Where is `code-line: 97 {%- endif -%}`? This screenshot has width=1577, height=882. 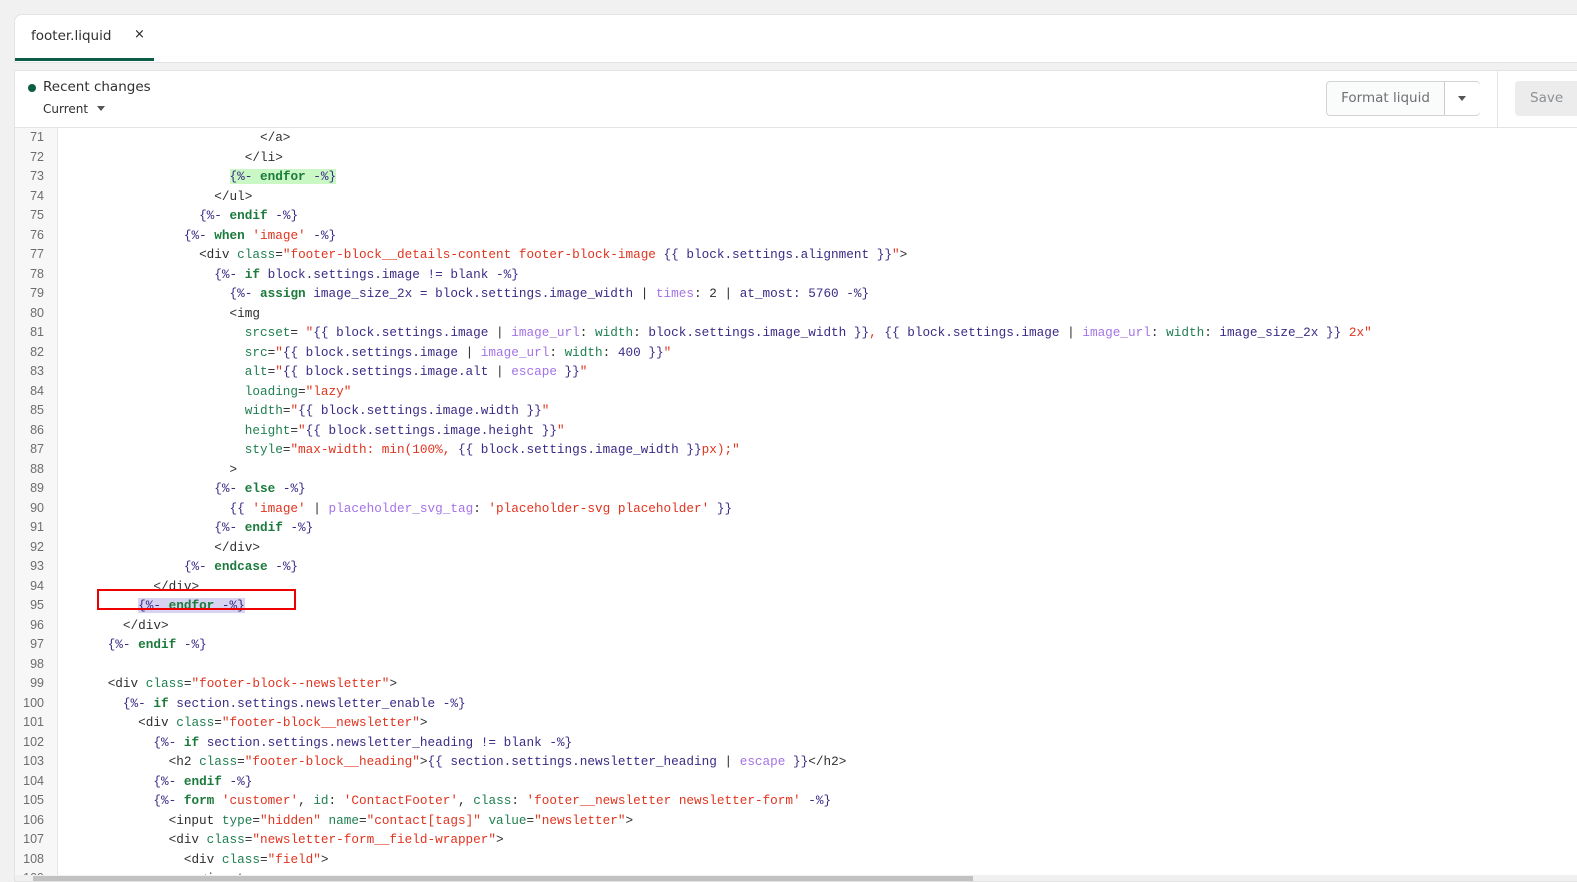
code-line: 97 {%- endif -%} is located at coordinates (796, 645).